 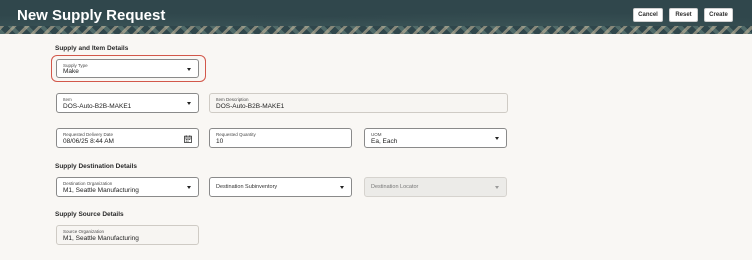 What do you see at coordinates (250, 106) in the screenshot?
I see `item-description-value: DOS-Auto-B2B-MAKE1` at bounding box center [250, 106].